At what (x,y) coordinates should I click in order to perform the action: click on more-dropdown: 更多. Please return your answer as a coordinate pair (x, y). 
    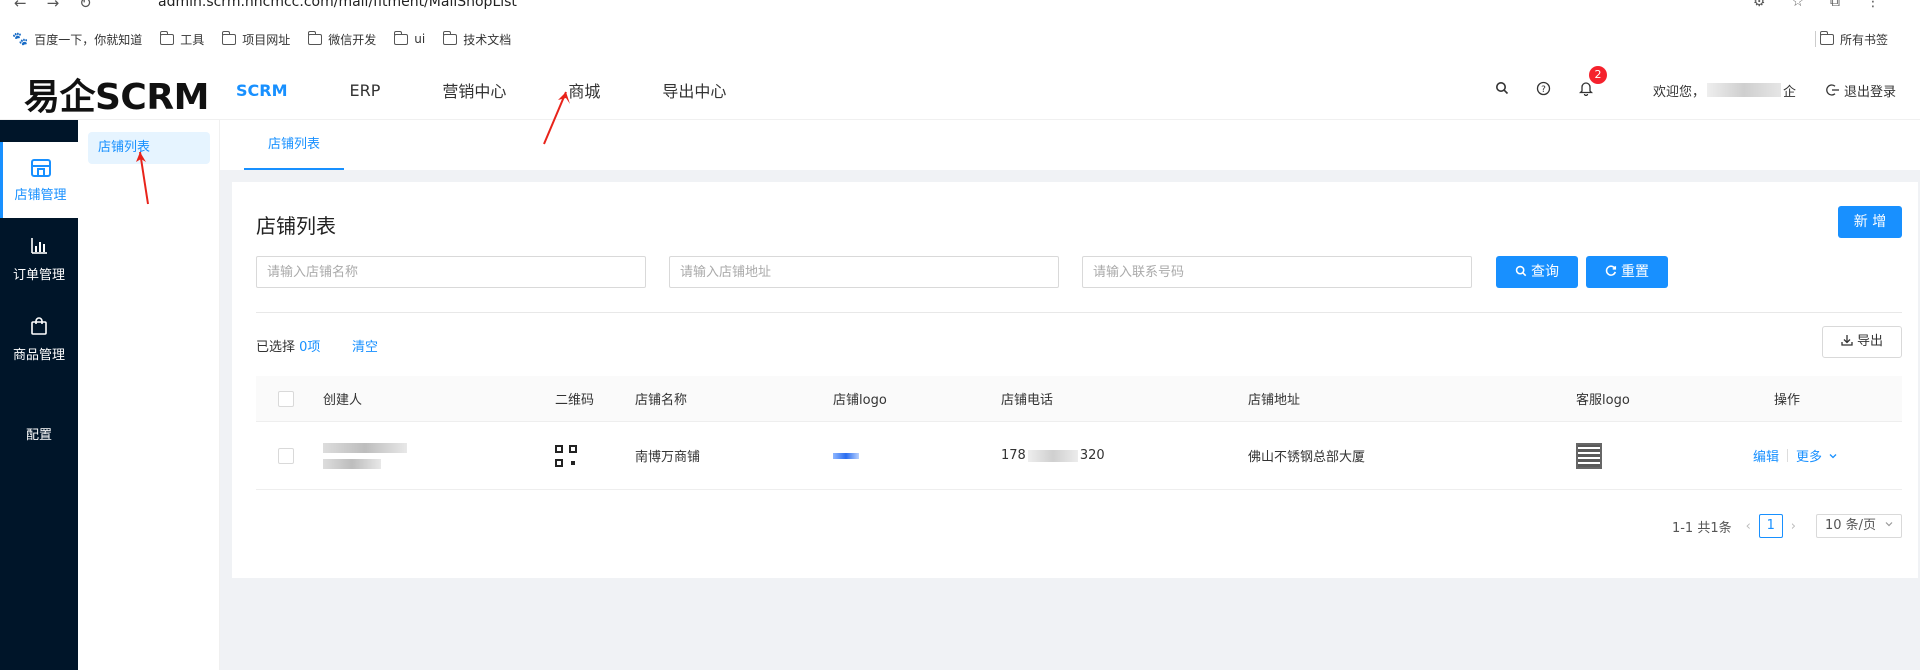
    Looking at the image, I should click on (1817, 455).